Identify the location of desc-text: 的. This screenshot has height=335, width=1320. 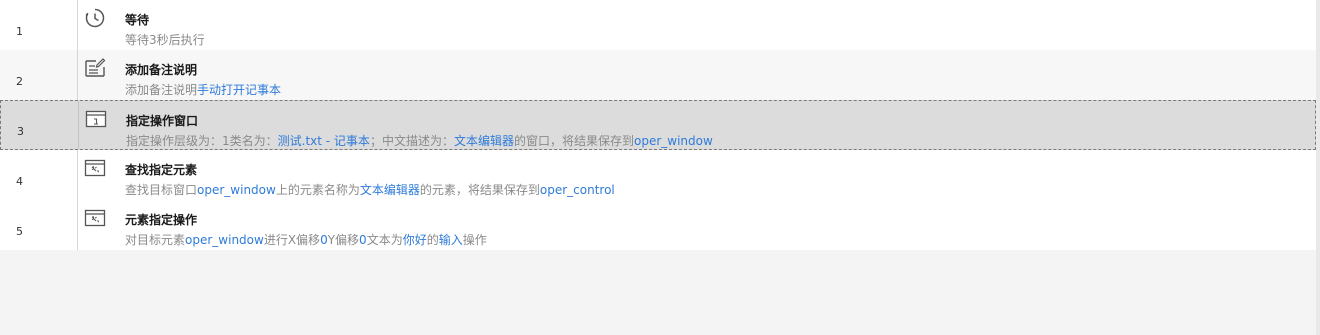
(432, 240).